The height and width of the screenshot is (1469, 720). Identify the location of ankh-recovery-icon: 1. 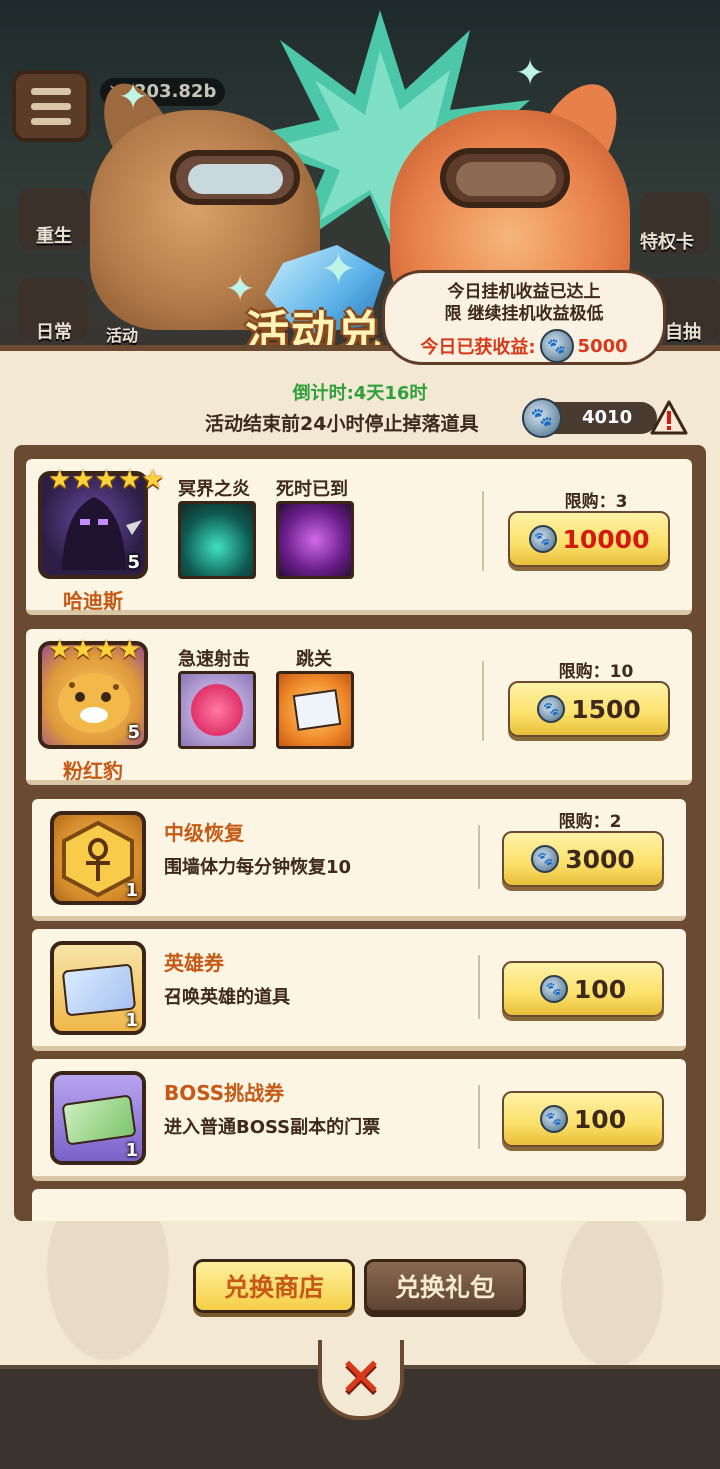
(98, 858).